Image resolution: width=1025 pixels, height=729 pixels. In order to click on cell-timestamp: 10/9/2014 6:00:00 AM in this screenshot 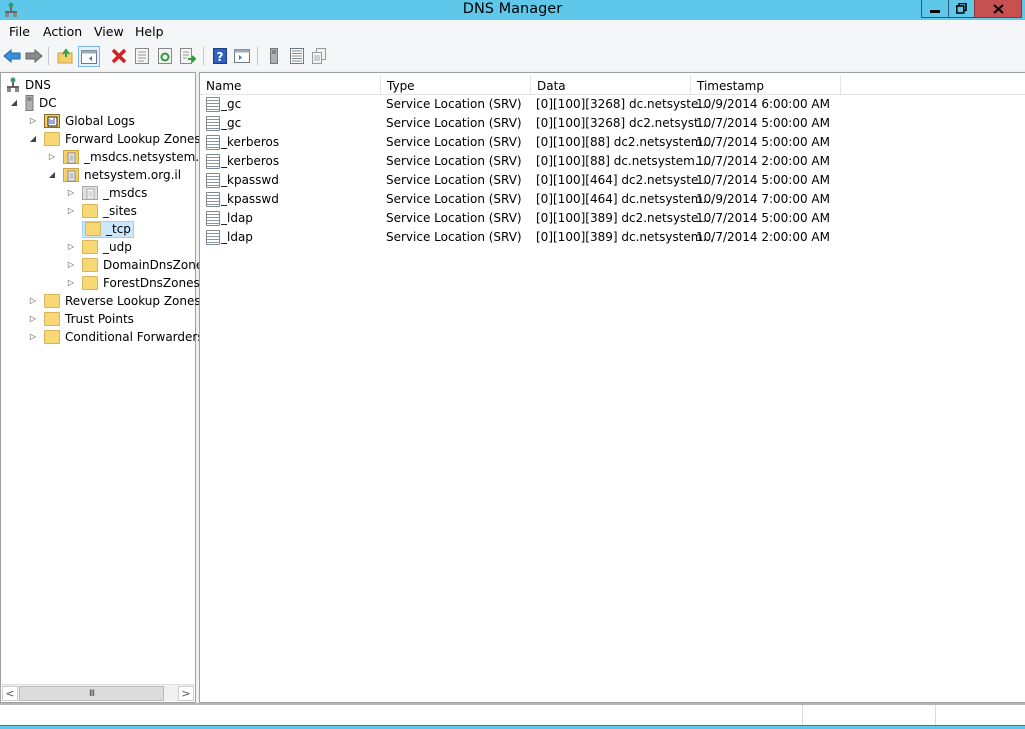, I will do `click(763, 104)`.